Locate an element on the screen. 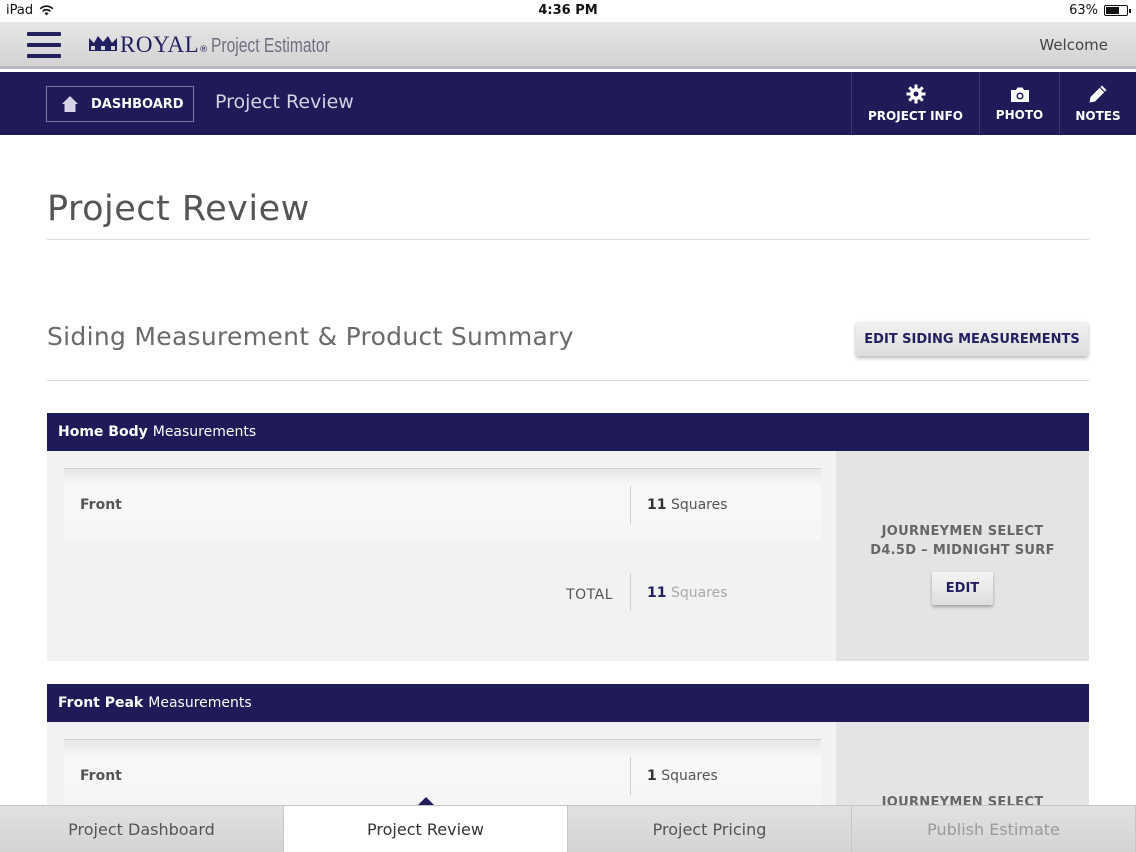  home-icon is located at coordinates (70, 104).